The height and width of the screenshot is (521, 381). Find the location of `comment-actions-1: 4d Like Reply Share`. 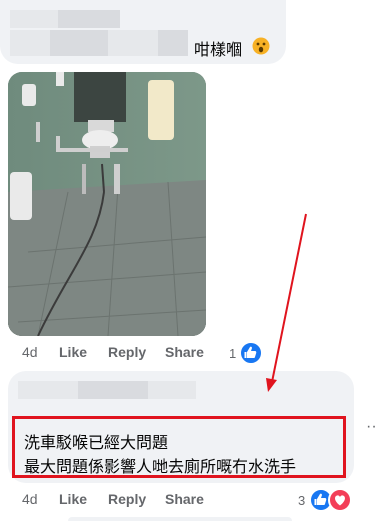

comment-actions-1: 4d Like Reply Share is located at coordinates (190, 354).